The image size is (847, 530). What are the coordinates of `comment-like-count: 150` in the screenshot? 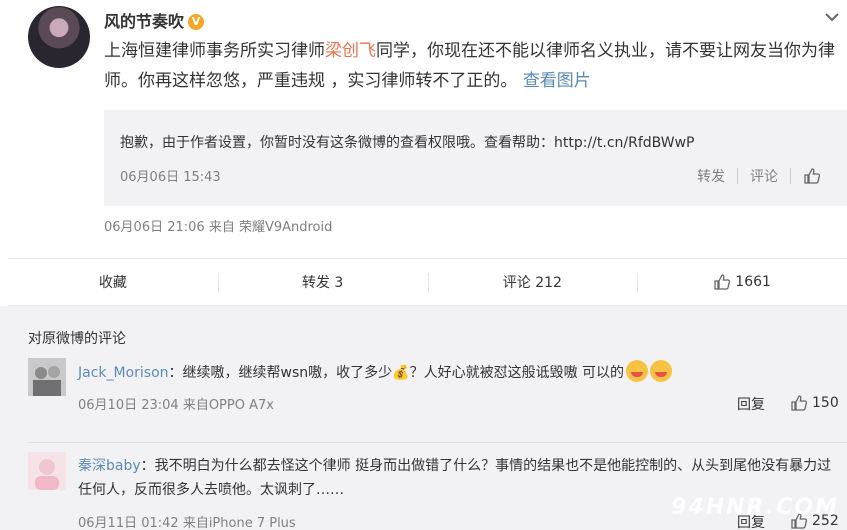 It's located at (825, 403).